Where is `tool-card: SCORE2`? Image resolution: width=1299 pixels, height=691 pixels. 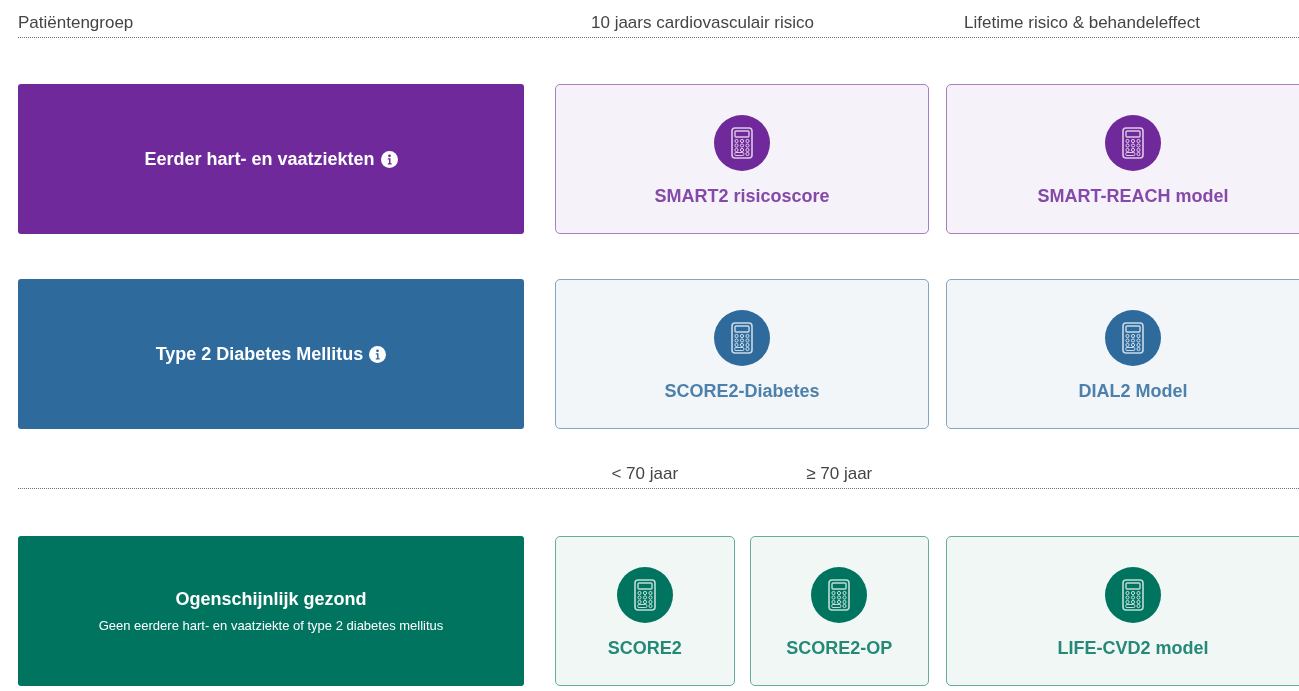 tool-card: SCORE2 is located at coordinates (645, 611).